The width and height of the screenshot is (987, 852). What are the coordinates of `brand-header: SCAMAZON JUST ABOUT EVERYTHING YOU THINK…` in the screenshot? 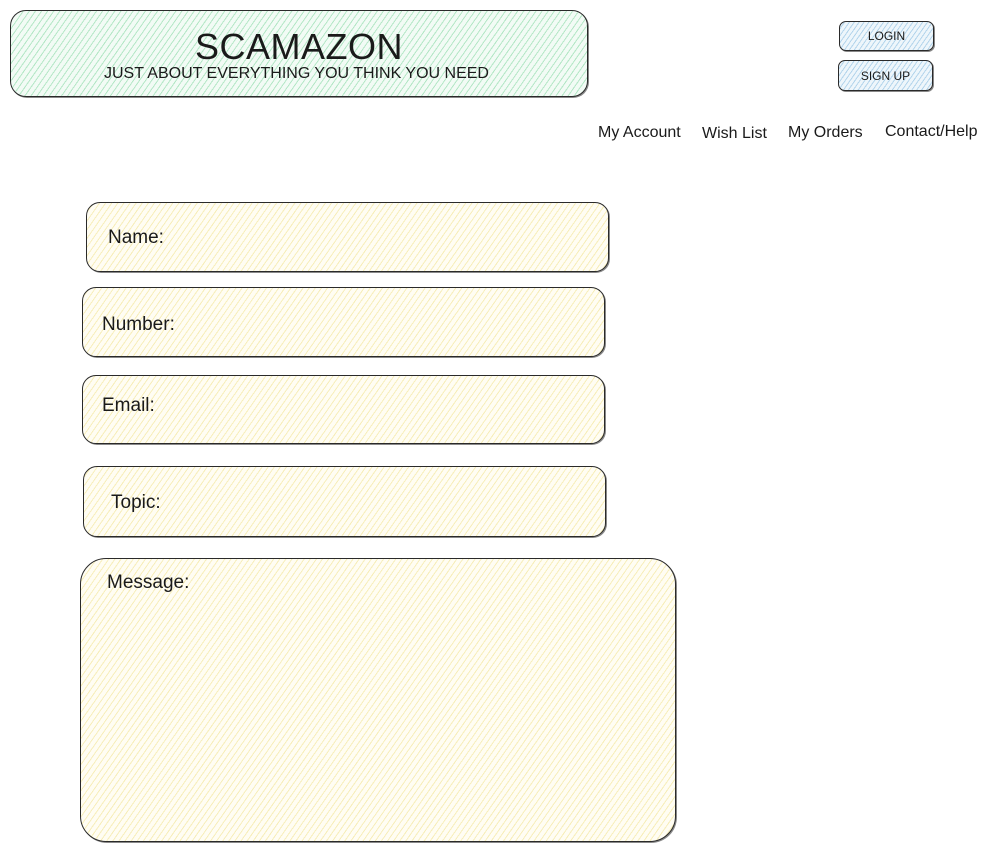 It's located at (299, 53).